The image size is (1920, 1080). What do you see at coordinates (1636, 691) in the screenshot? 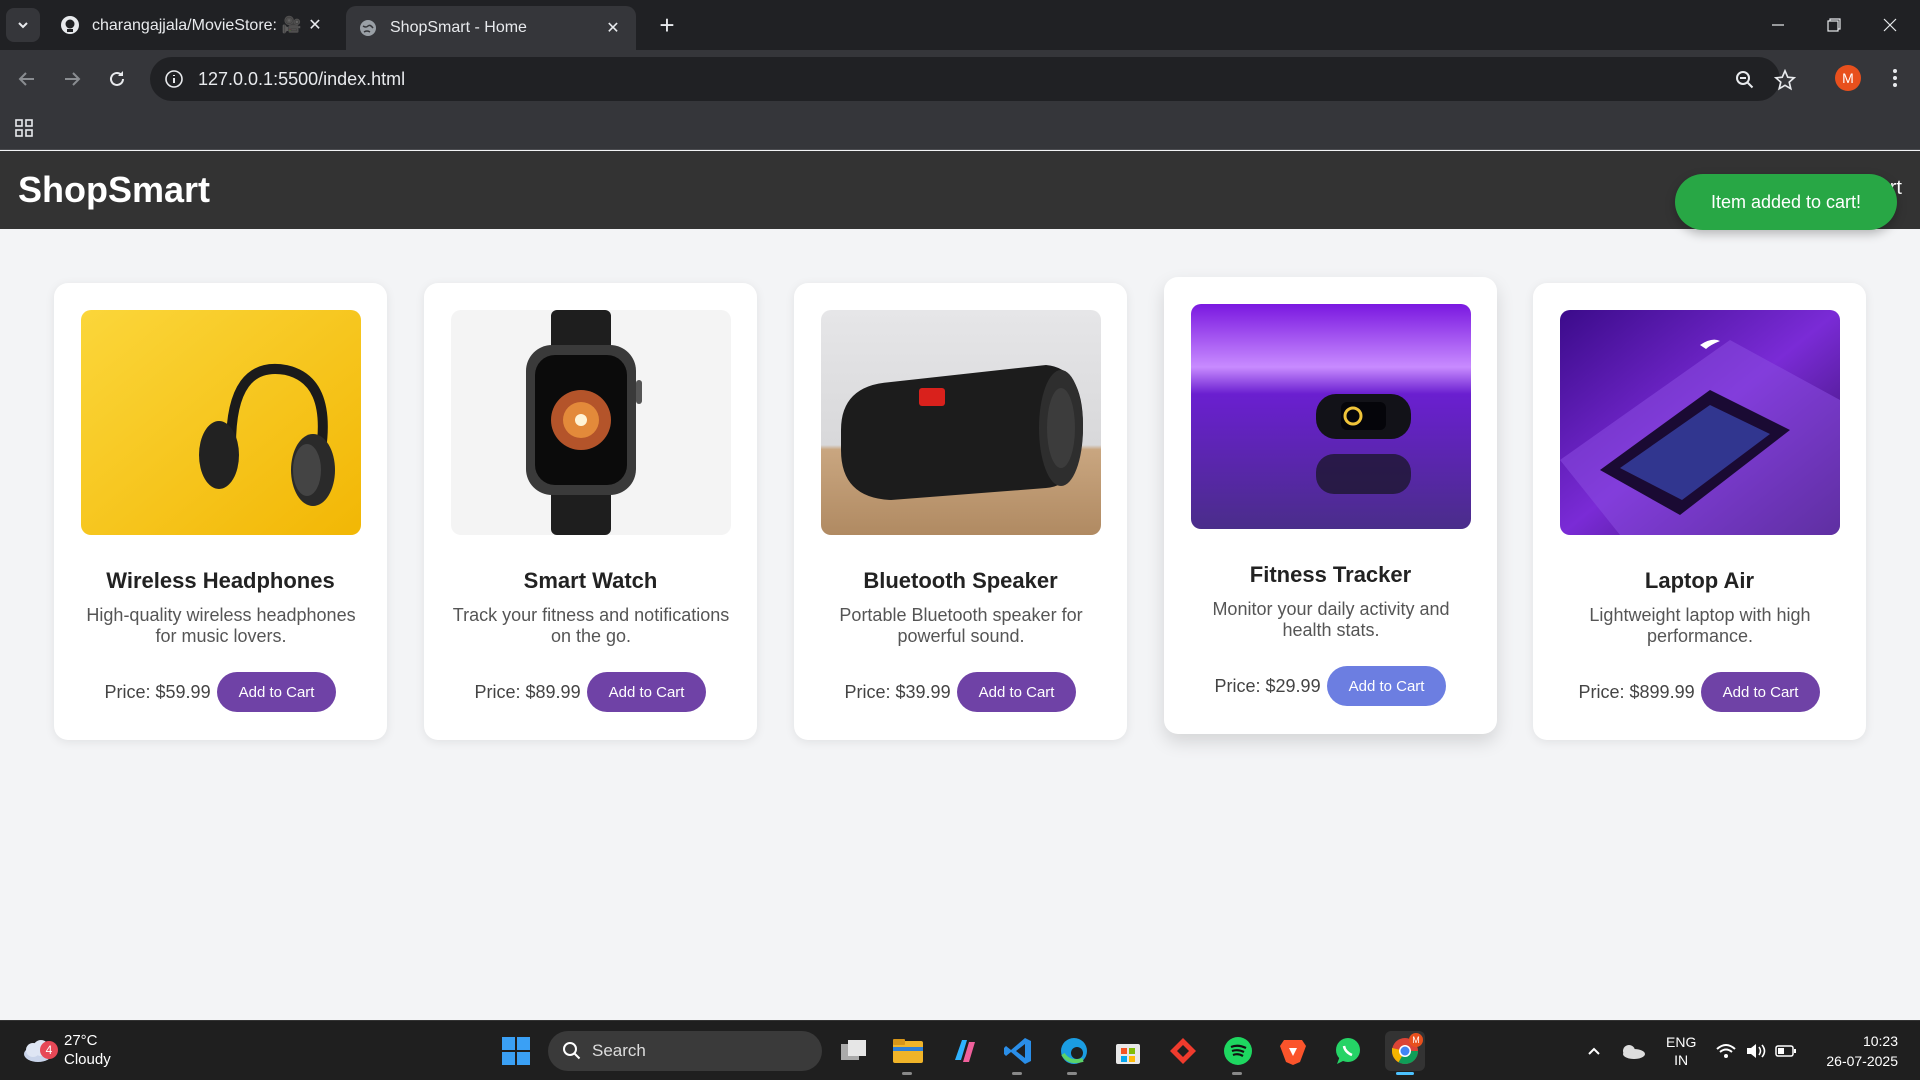
I see `product-price: Price: $899.99` at bounding box center [1636, 691].